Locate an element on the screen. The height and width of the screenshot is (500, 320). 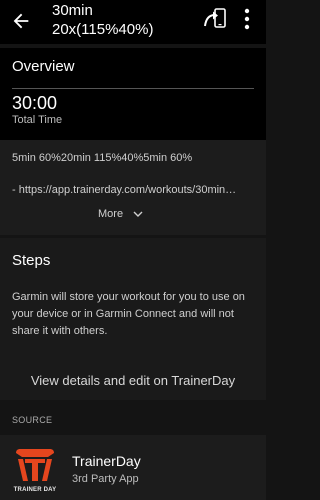
source-app-row: TRAINER DAY TrainerDay 3rd Party App is located at coordinates (133, 467).